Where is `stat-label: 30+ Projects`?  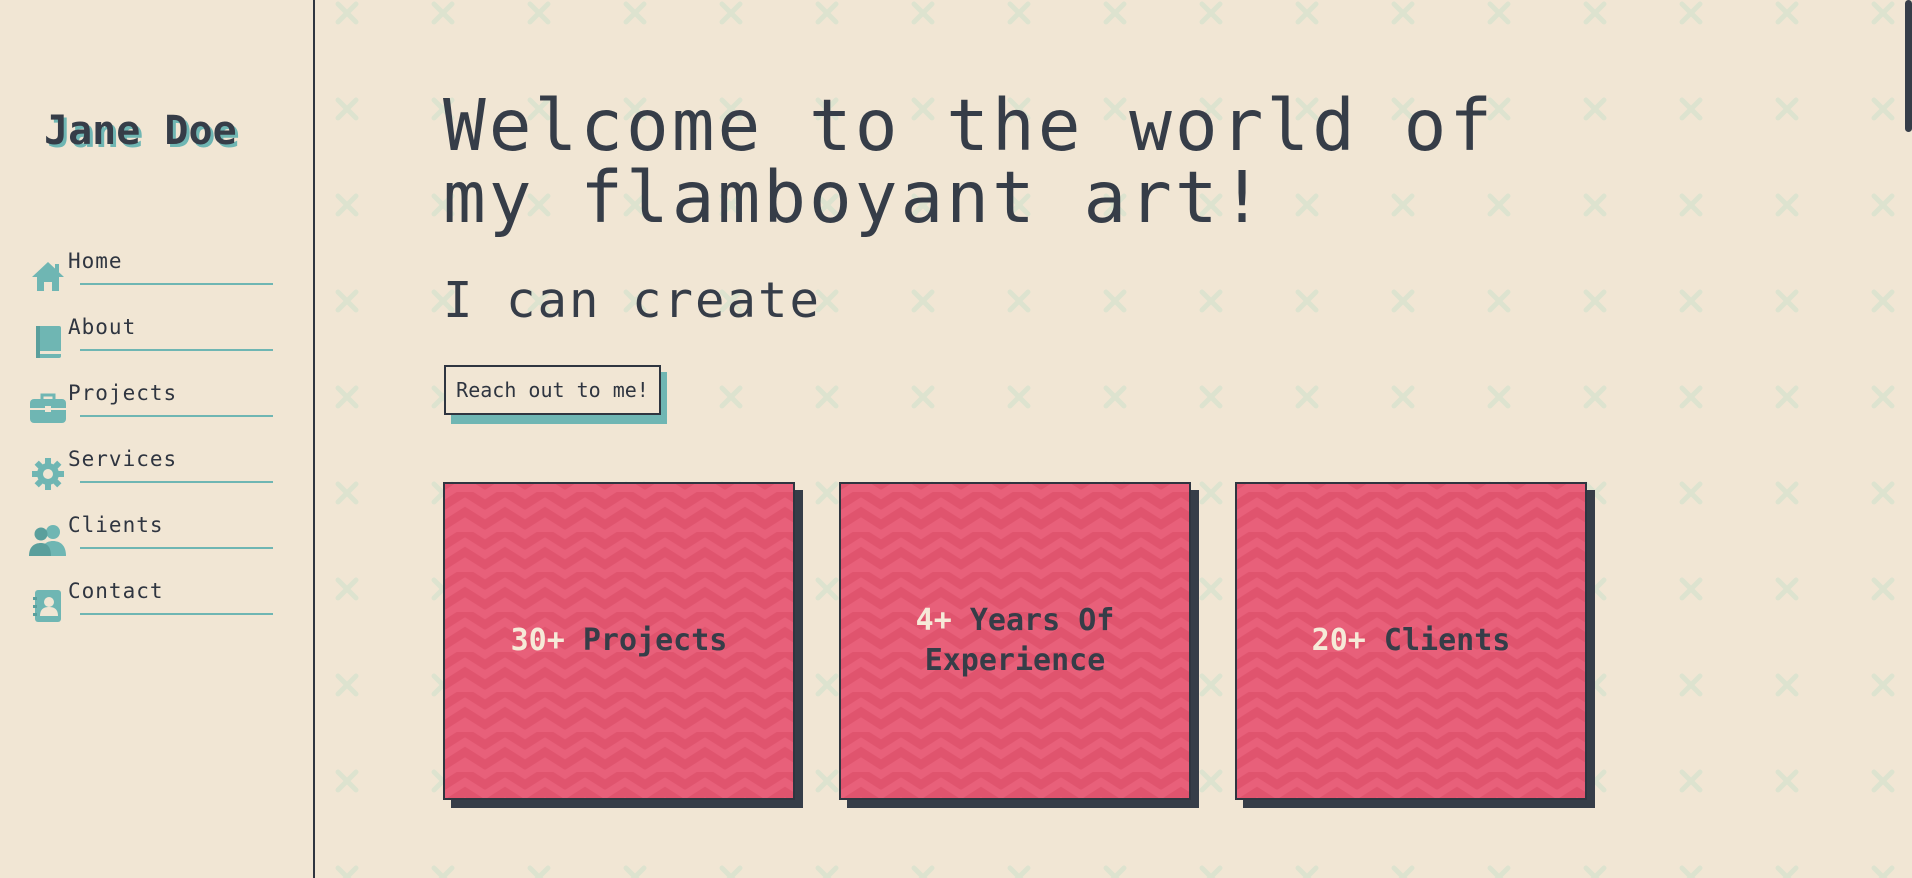
stat-label: 30+ Projects is located at coordinates (619, 641).